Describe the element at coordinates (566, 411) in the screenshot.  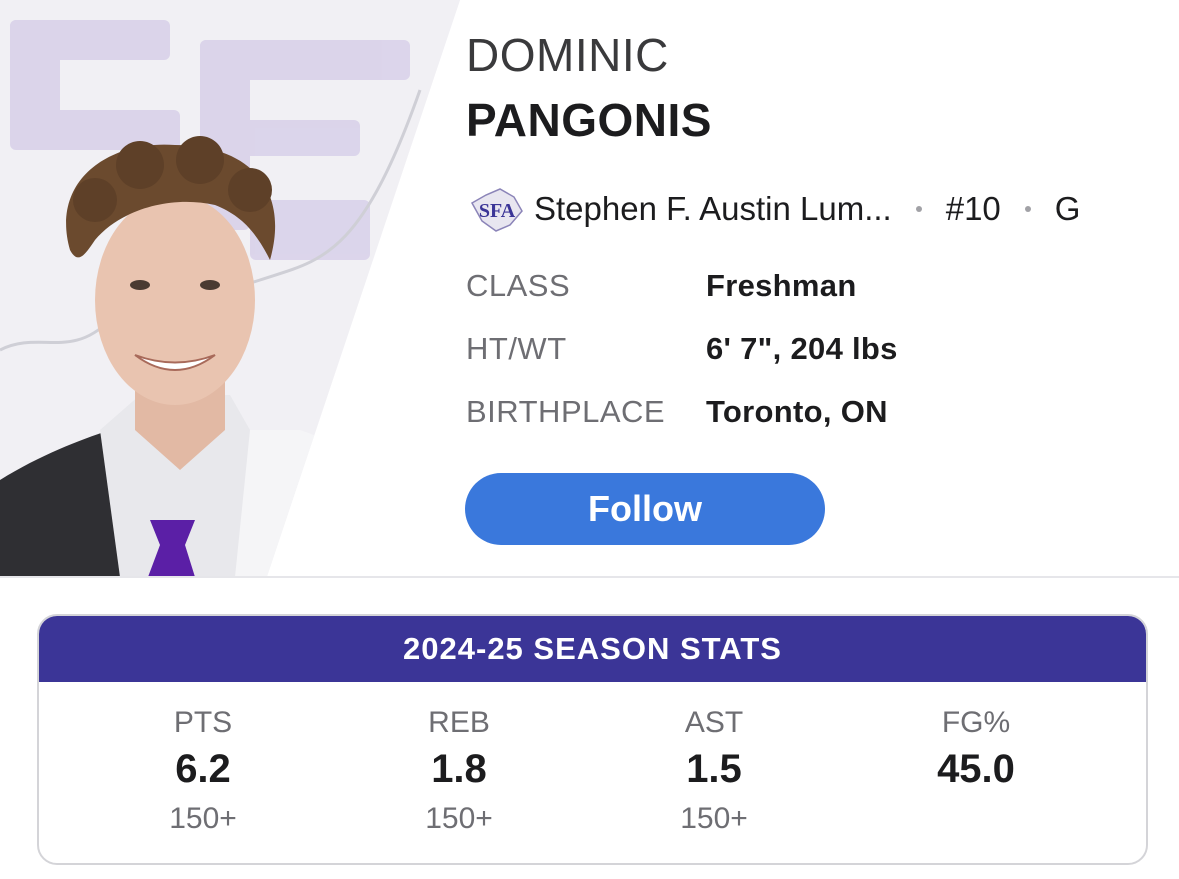
I see `info-label: BIRTHPLACE` at that location.